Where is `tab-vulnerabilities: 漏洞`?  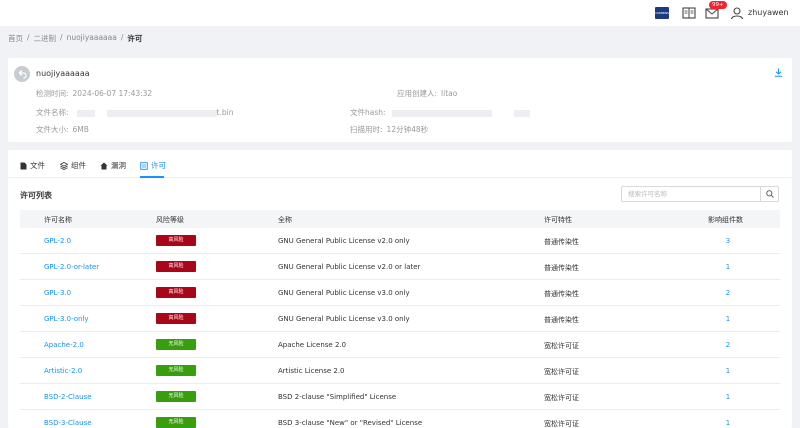 tab-vulnerabilities: 漏洞 is located at coordinates (113, 165).